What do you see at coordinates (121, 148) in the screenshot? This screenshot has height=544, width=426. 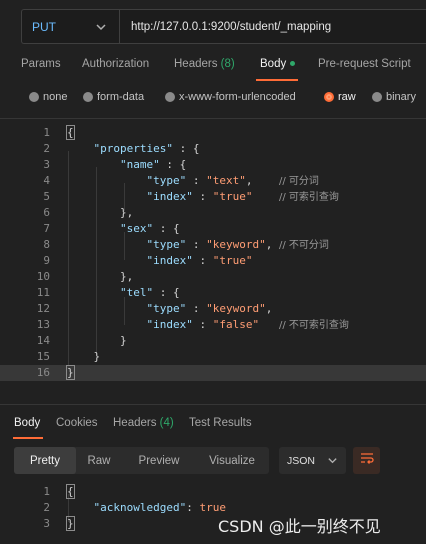 I see `code-line: 2 "properties" : {` at bounding box center [121, 148].